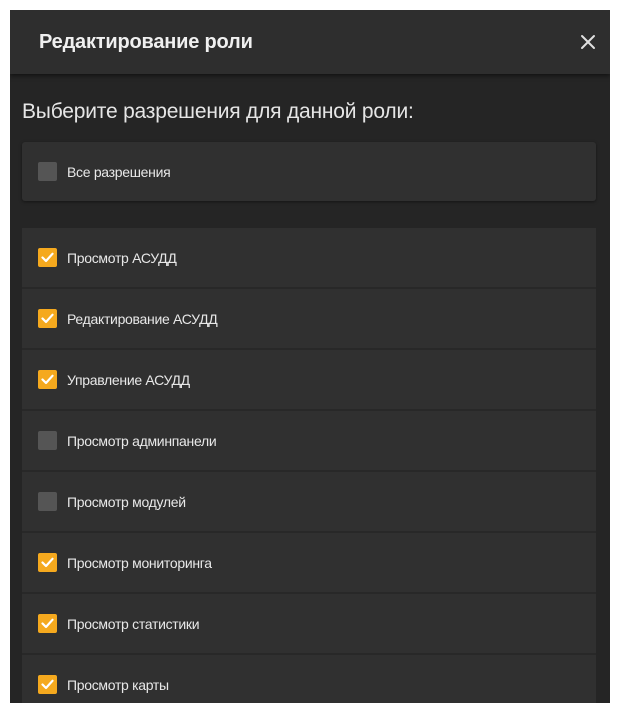 The height and width of the screenshot is (703, 622). What do you see at coordinates (119, 171) in the screenshot?
I see `all-permissions-label: Все разрешения` at bounding box center [119, 171].